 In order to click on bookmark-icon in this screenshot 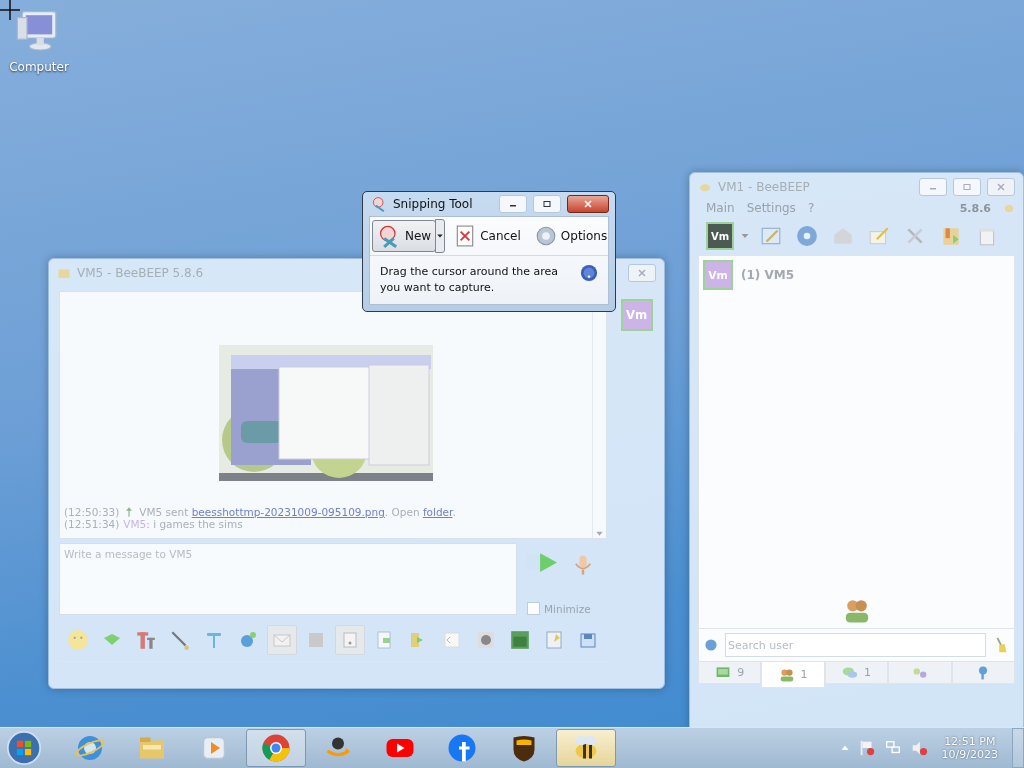, I will do `click(951, 236)`.